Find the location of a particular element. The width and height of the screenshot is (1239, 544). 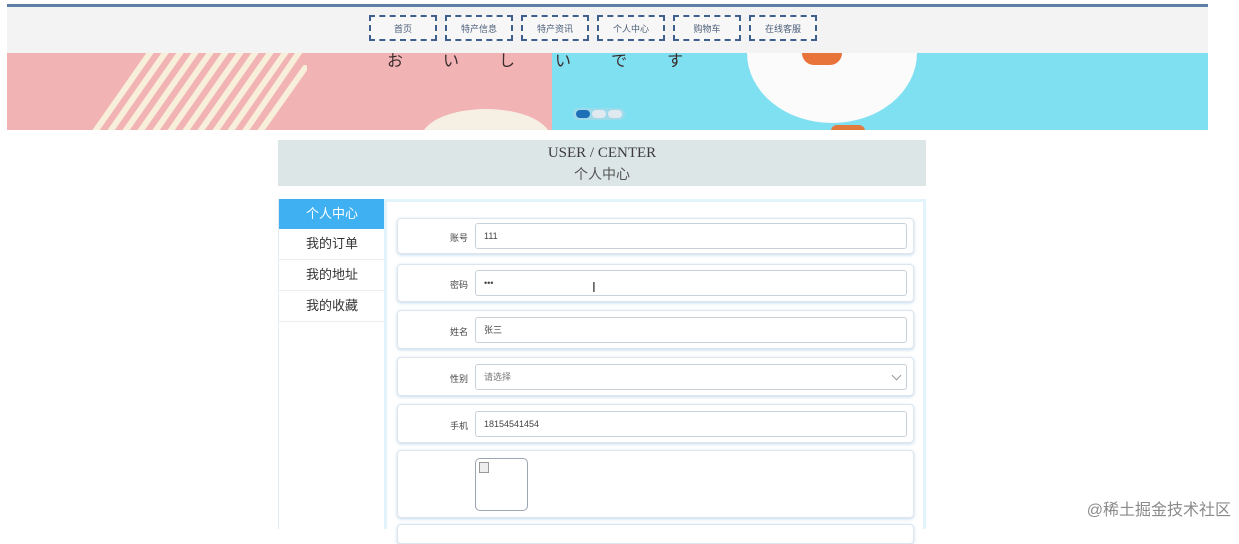

banner-text: お い し い で す is located at coordinates (535, 62).